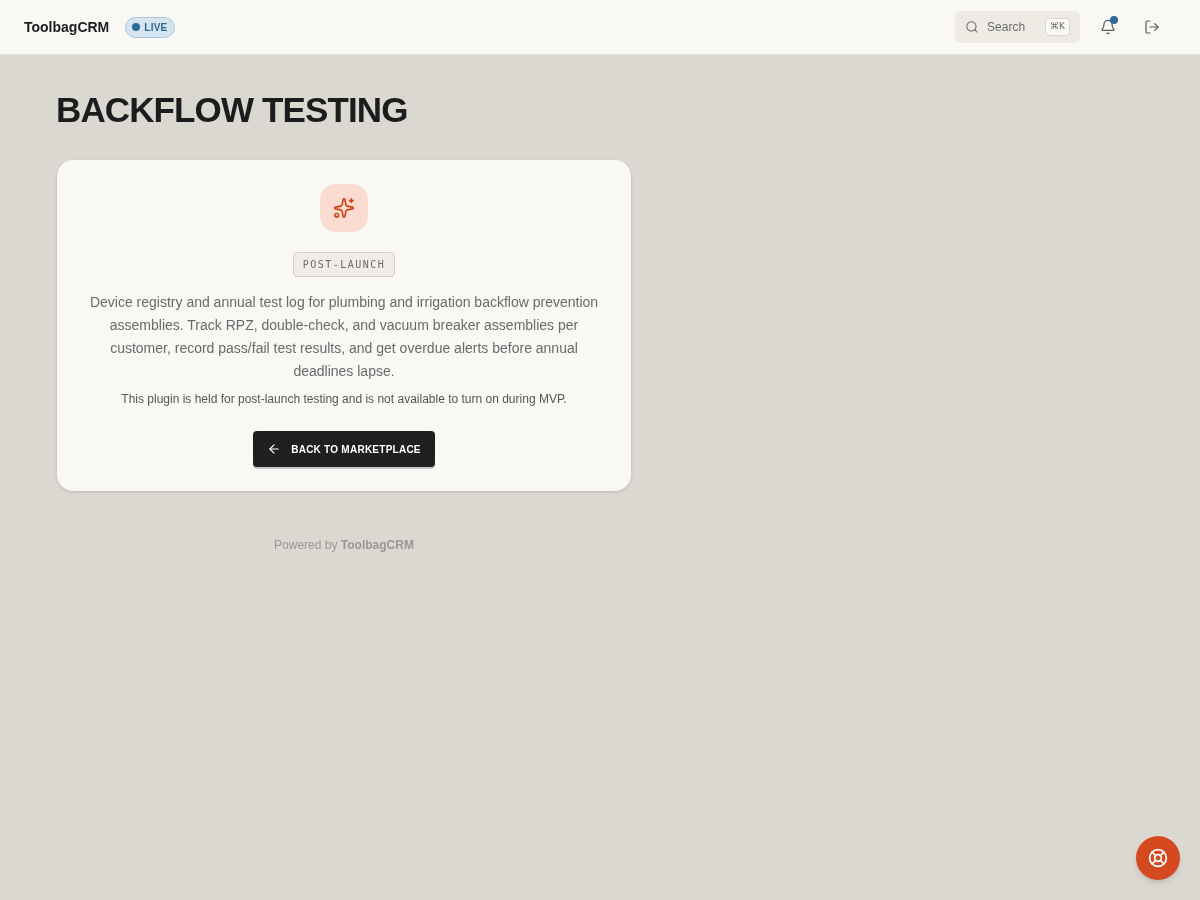 The height and width of the screenshot is (900, 1200). I want to click on shortcut-key: ⌘K, so click(1057, 27).